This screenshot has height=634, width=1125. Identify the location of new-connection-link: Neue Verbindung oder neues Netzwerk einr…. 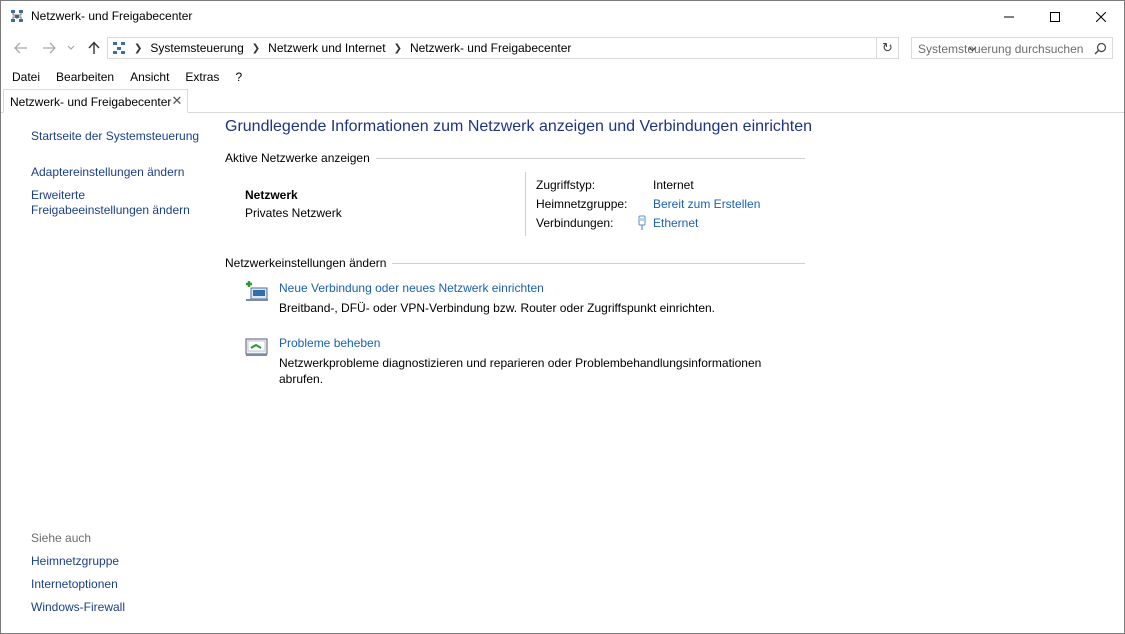
(411, 288).